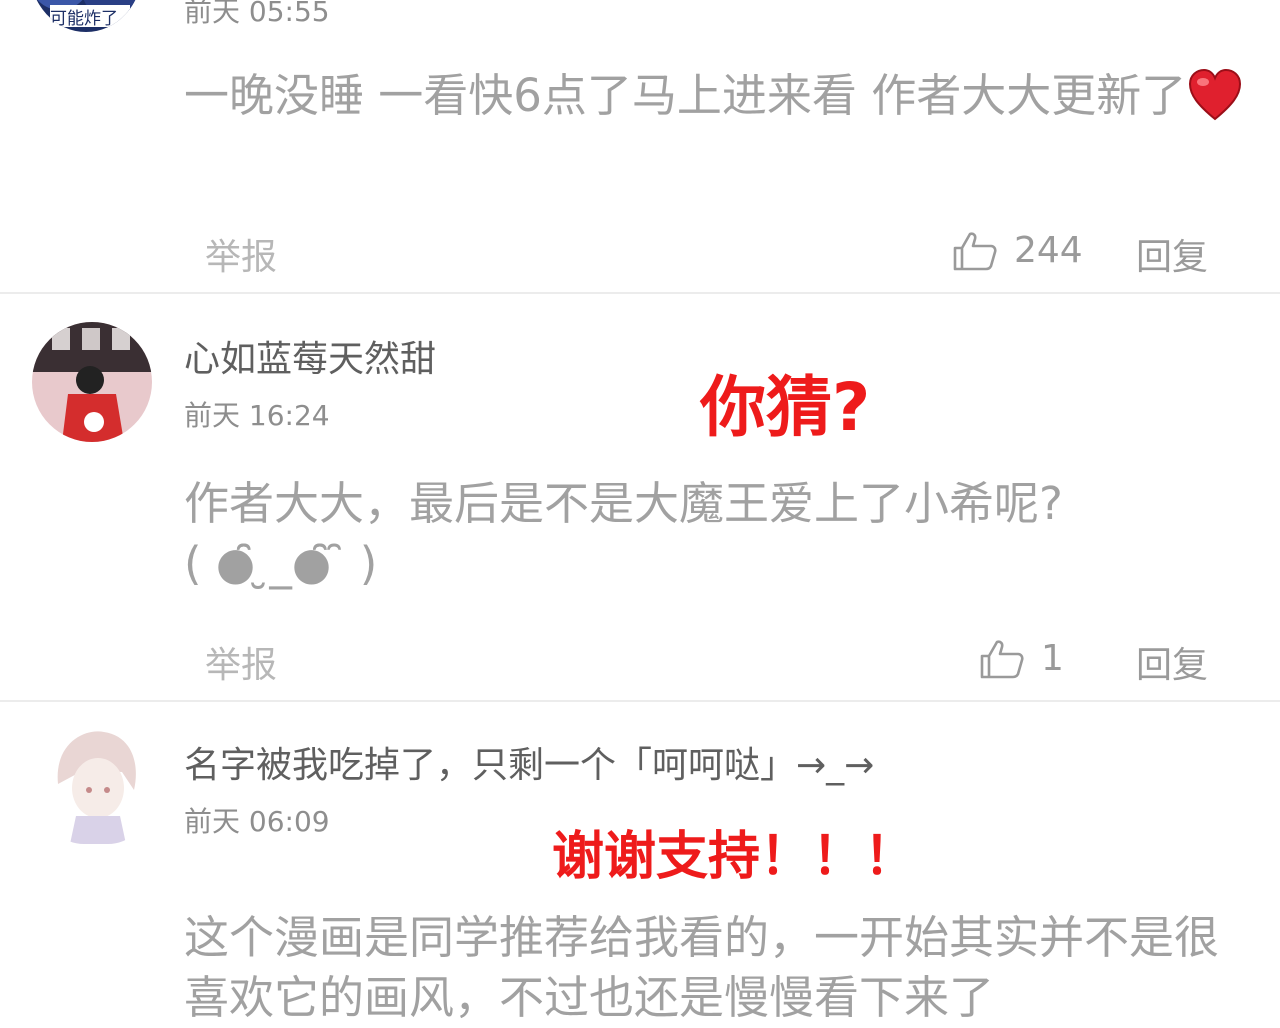  Describe the element at coordinates (1215, 95) in the screenshot. I see `heart-emoji-icon` at that location.